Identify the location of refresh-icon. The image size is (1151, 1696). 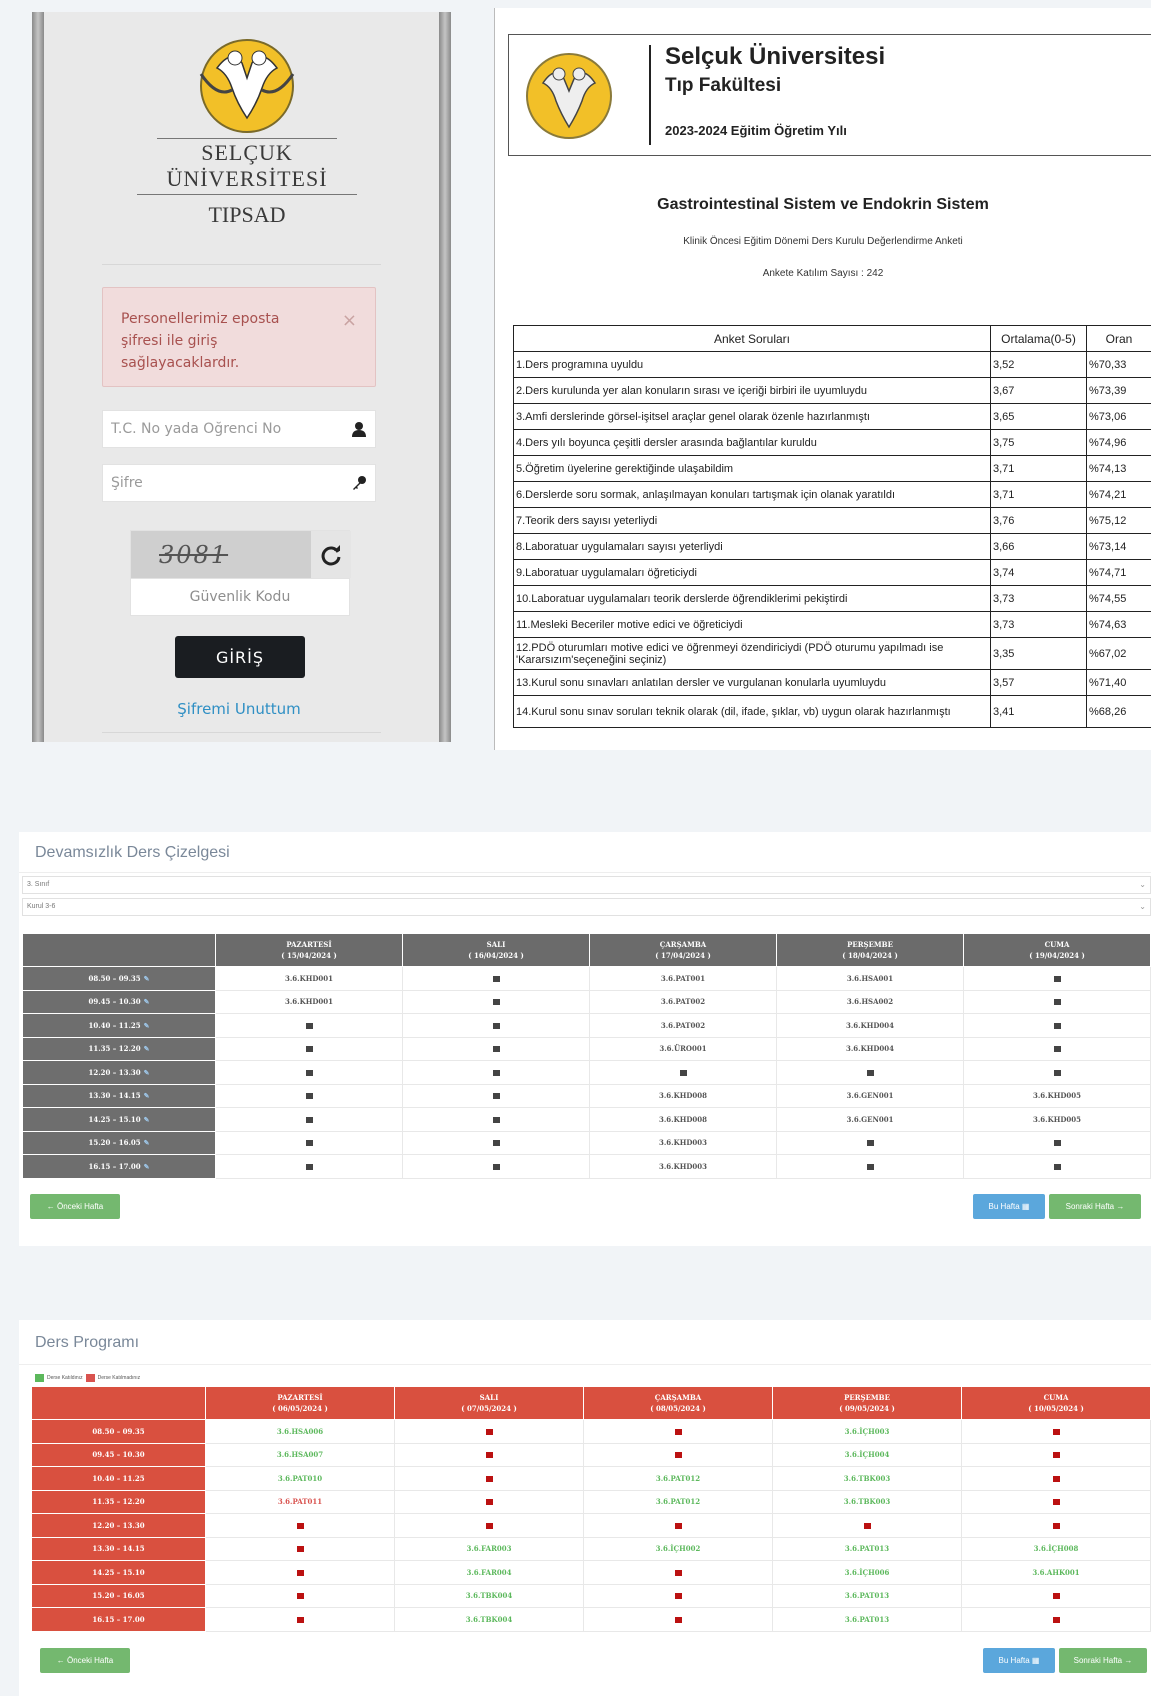
(331, 554).